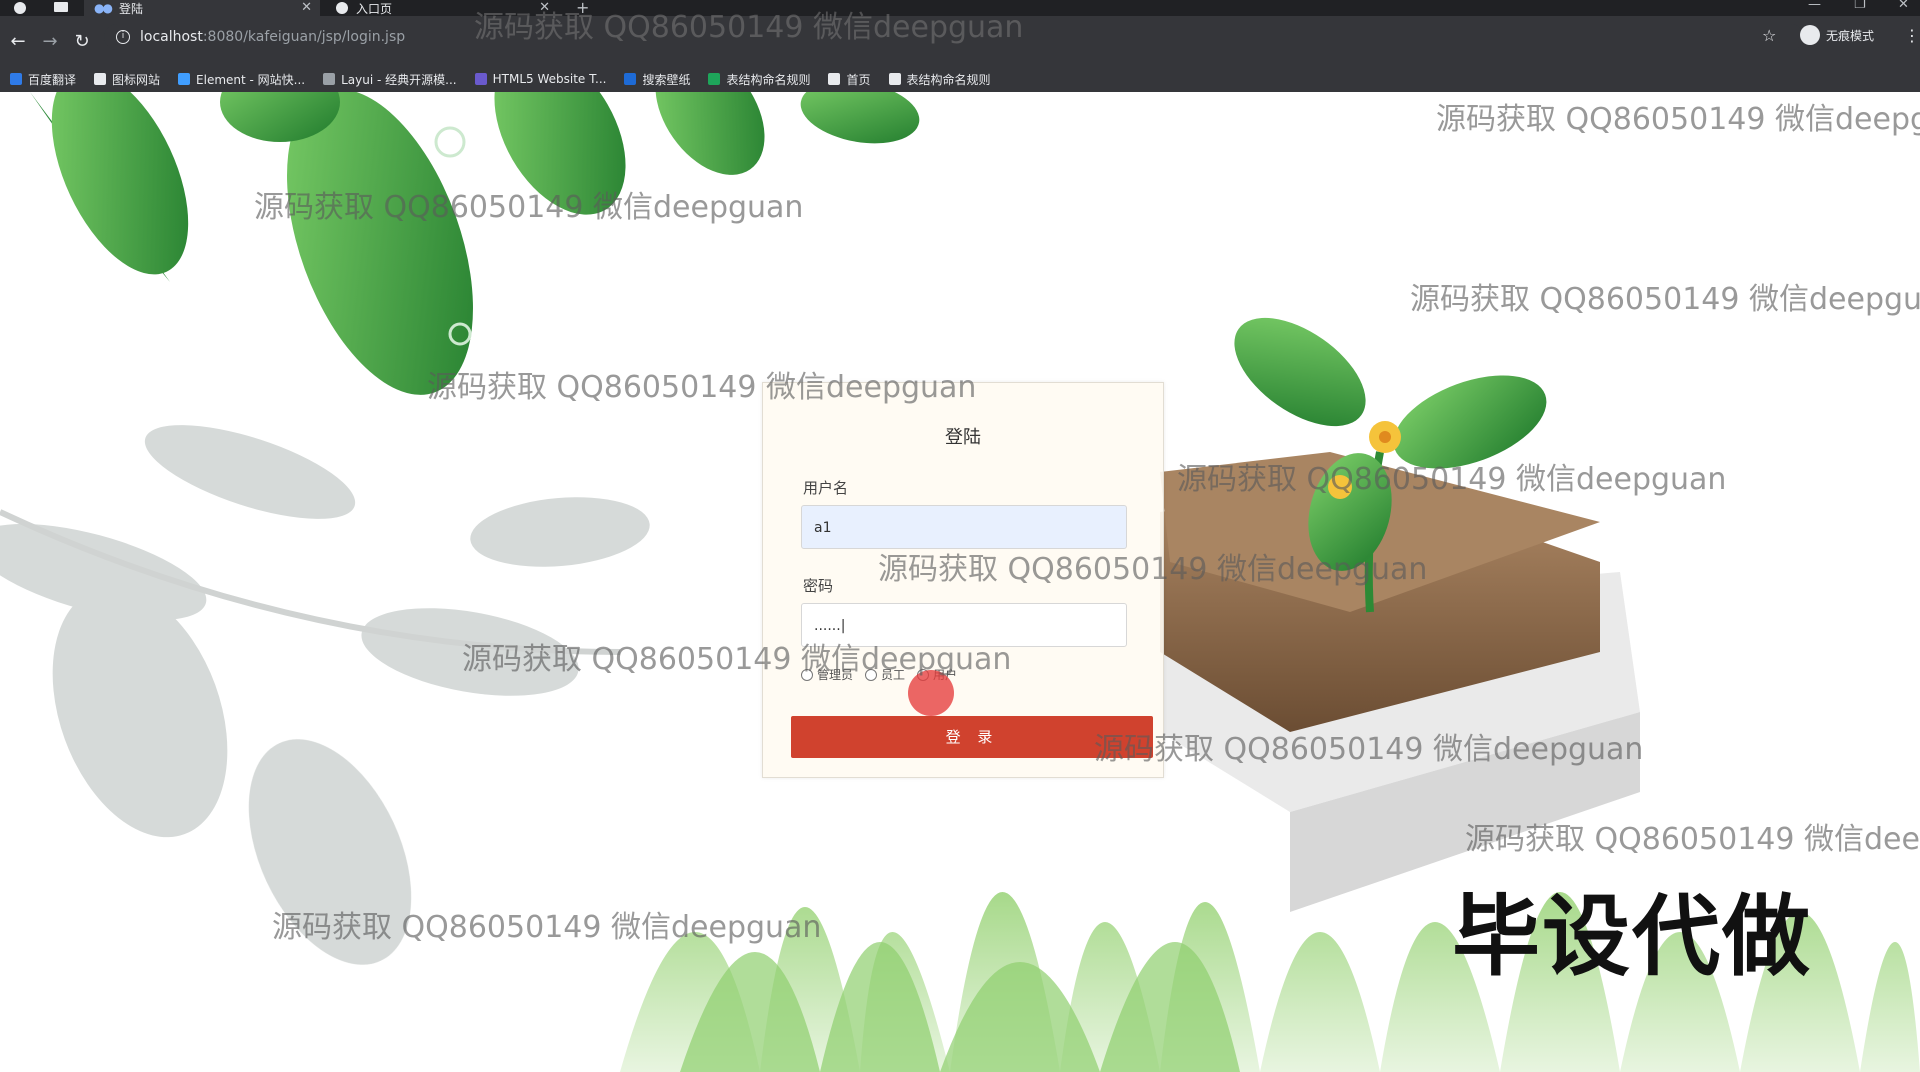  What do you see at coordinates (130, 8) in the screenshot?
I see `tab-title: 登陆` at bounding box center [130, 8].